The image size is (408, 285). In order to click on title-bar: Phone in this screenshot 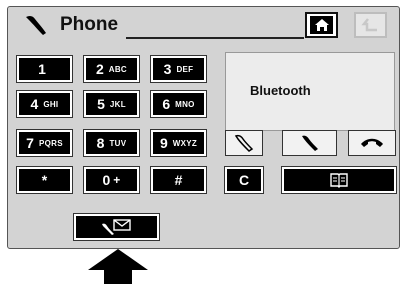, I will do `click(203, 25)`.